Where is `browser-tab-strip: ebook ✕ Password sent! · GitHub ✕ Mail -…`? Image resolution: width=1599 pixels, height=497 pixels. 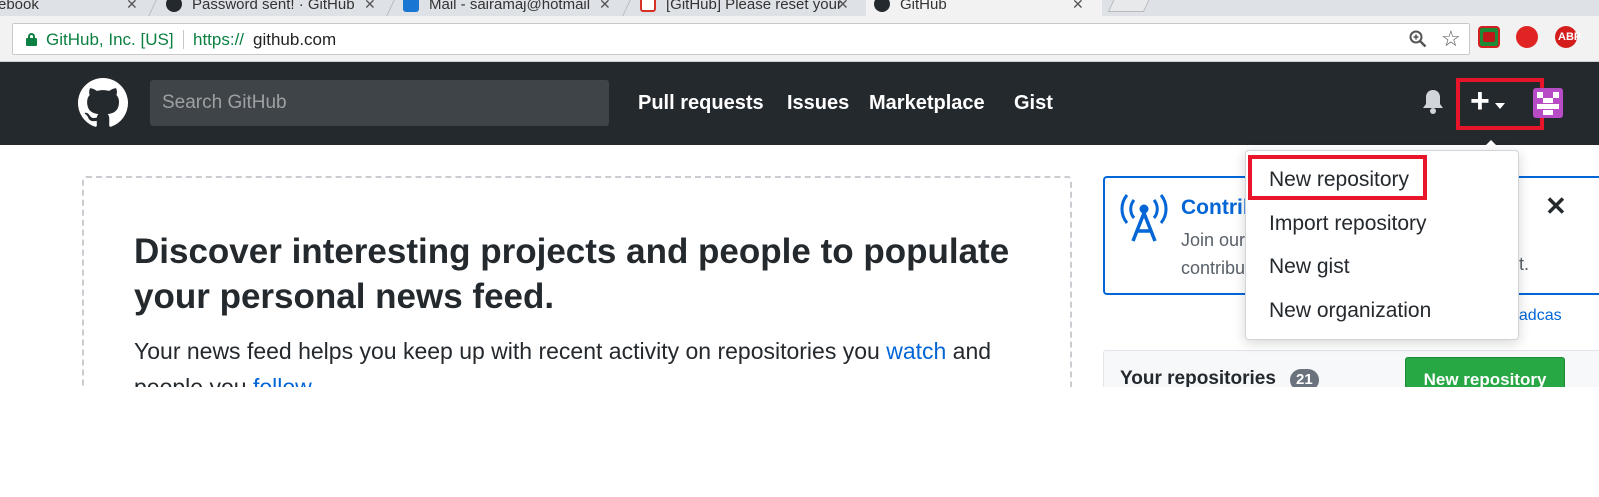
browser-tab-strip: ebook ✕ Password sent! · GitHub ✕ Mail -… is located at coordinates (799, 8).